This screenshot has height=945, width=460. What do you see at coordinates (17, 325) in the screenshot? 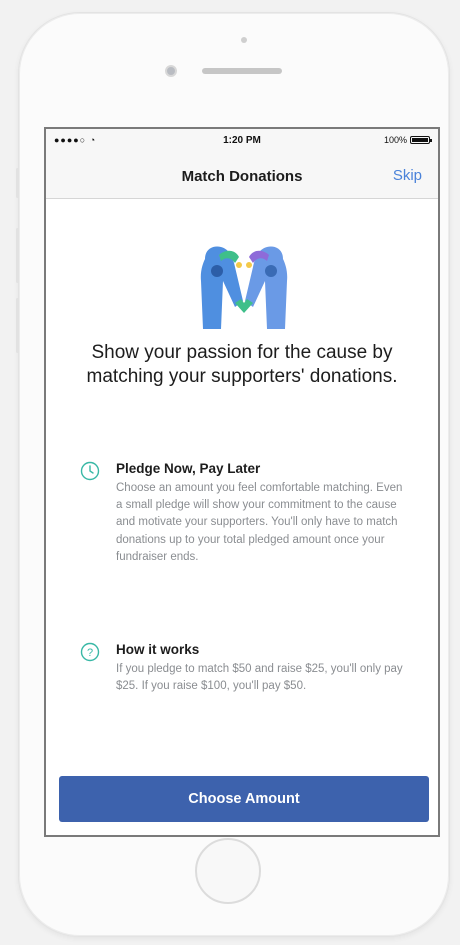
I see `volume-down-button` at bounding box center [17, 325].